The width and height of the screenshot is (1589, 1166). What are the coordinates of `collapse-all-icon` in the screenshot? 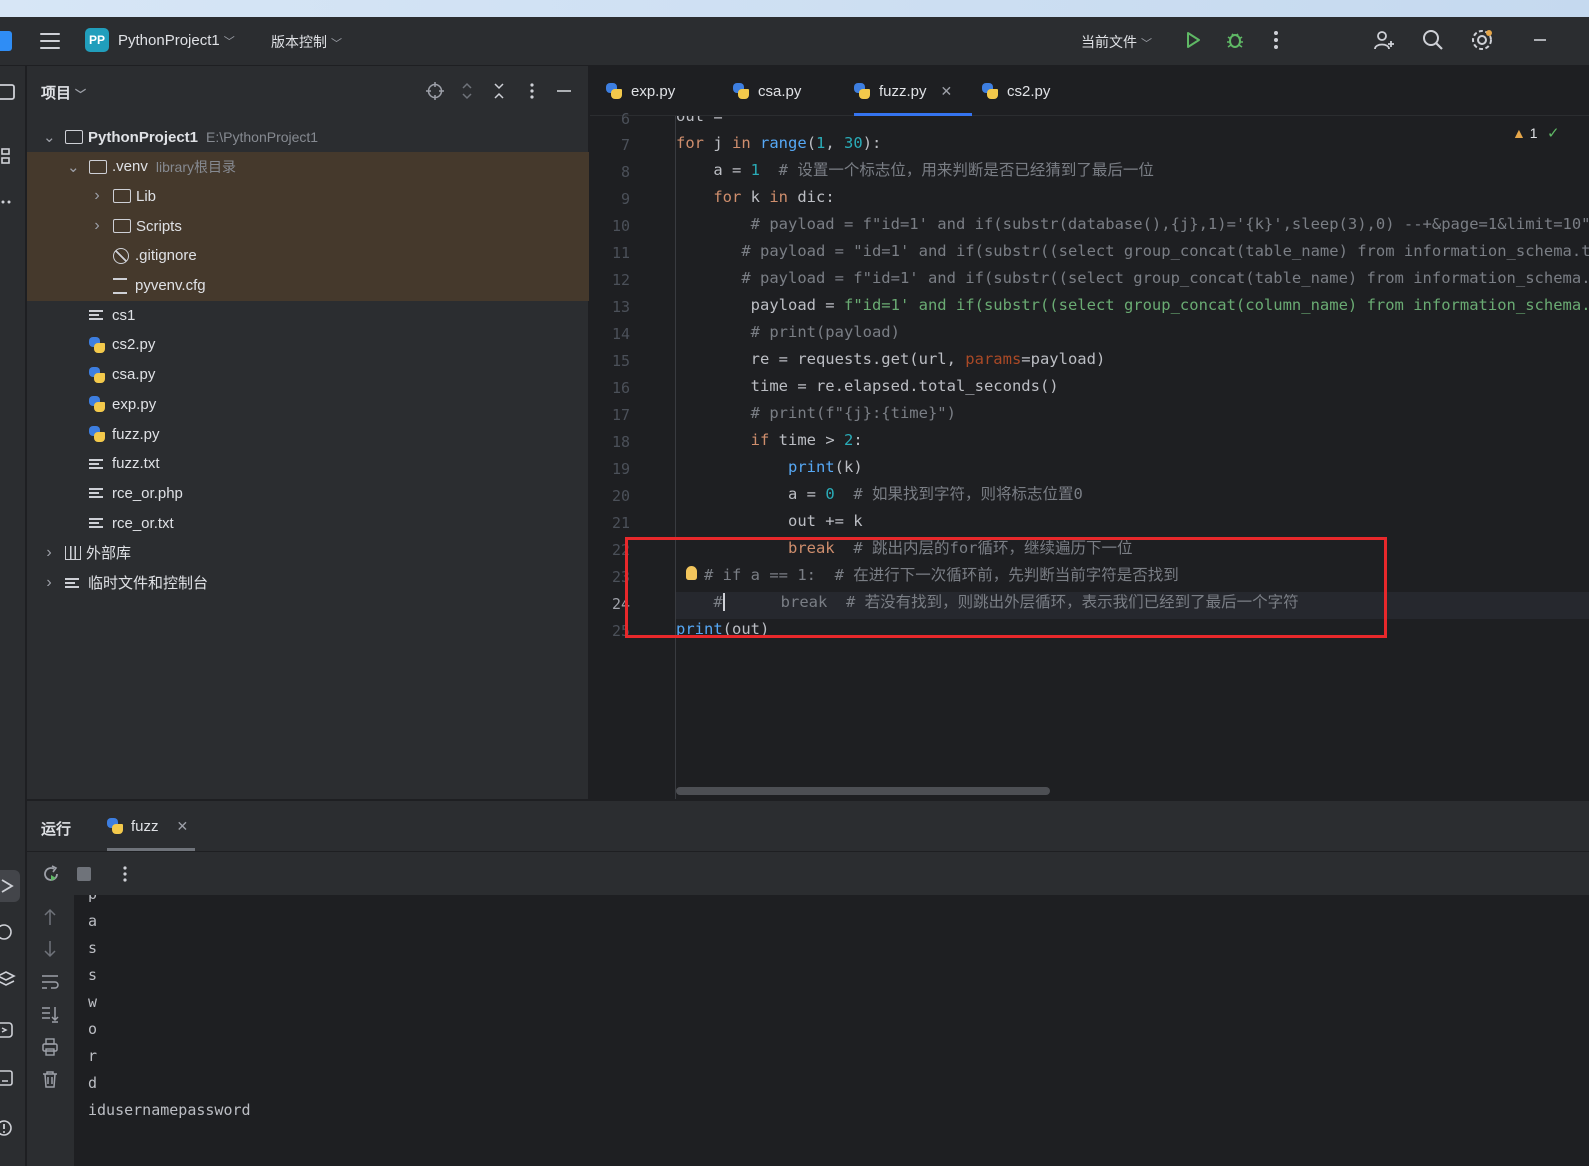 It's located at (499, 91).